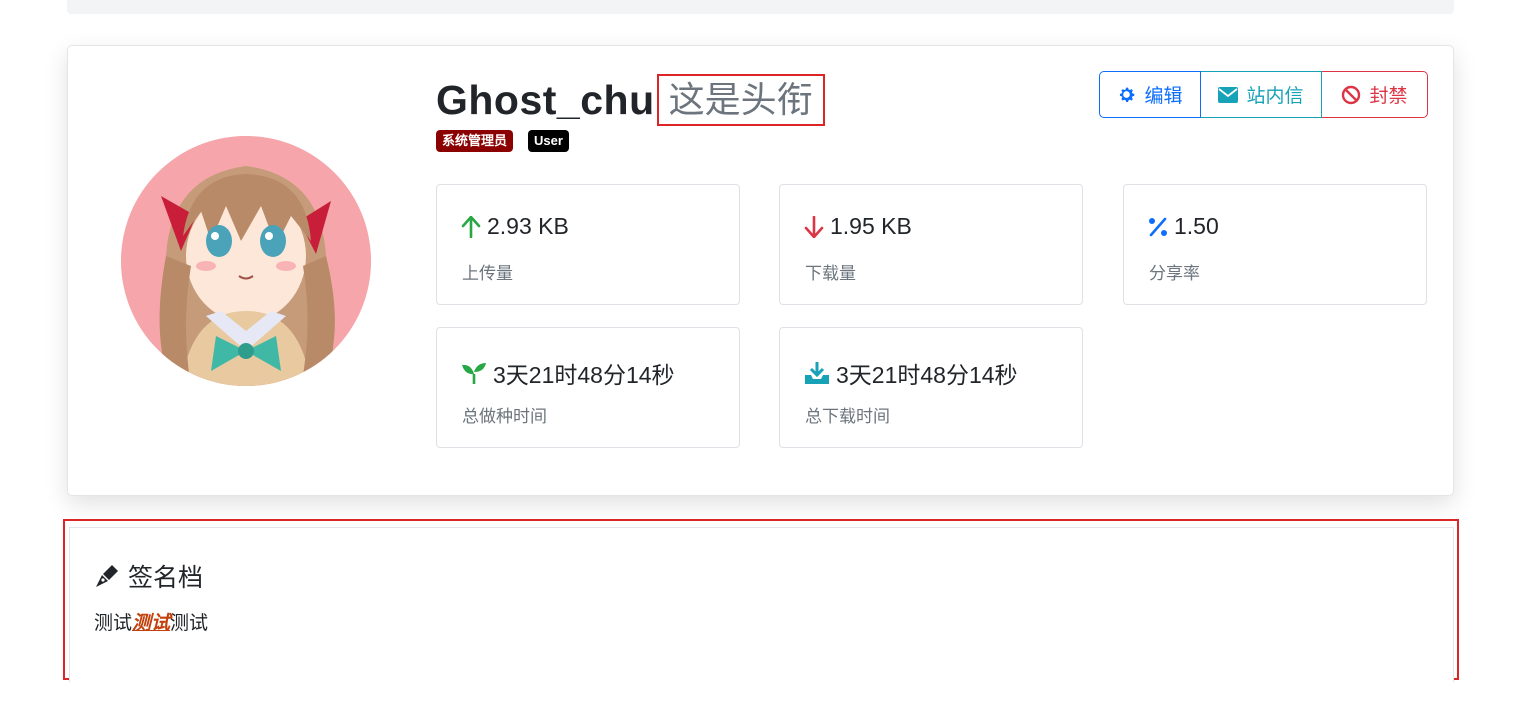  I want to click on stat-seed-time: 3天21时48分14秒 总做种时间, so click(588, 387).